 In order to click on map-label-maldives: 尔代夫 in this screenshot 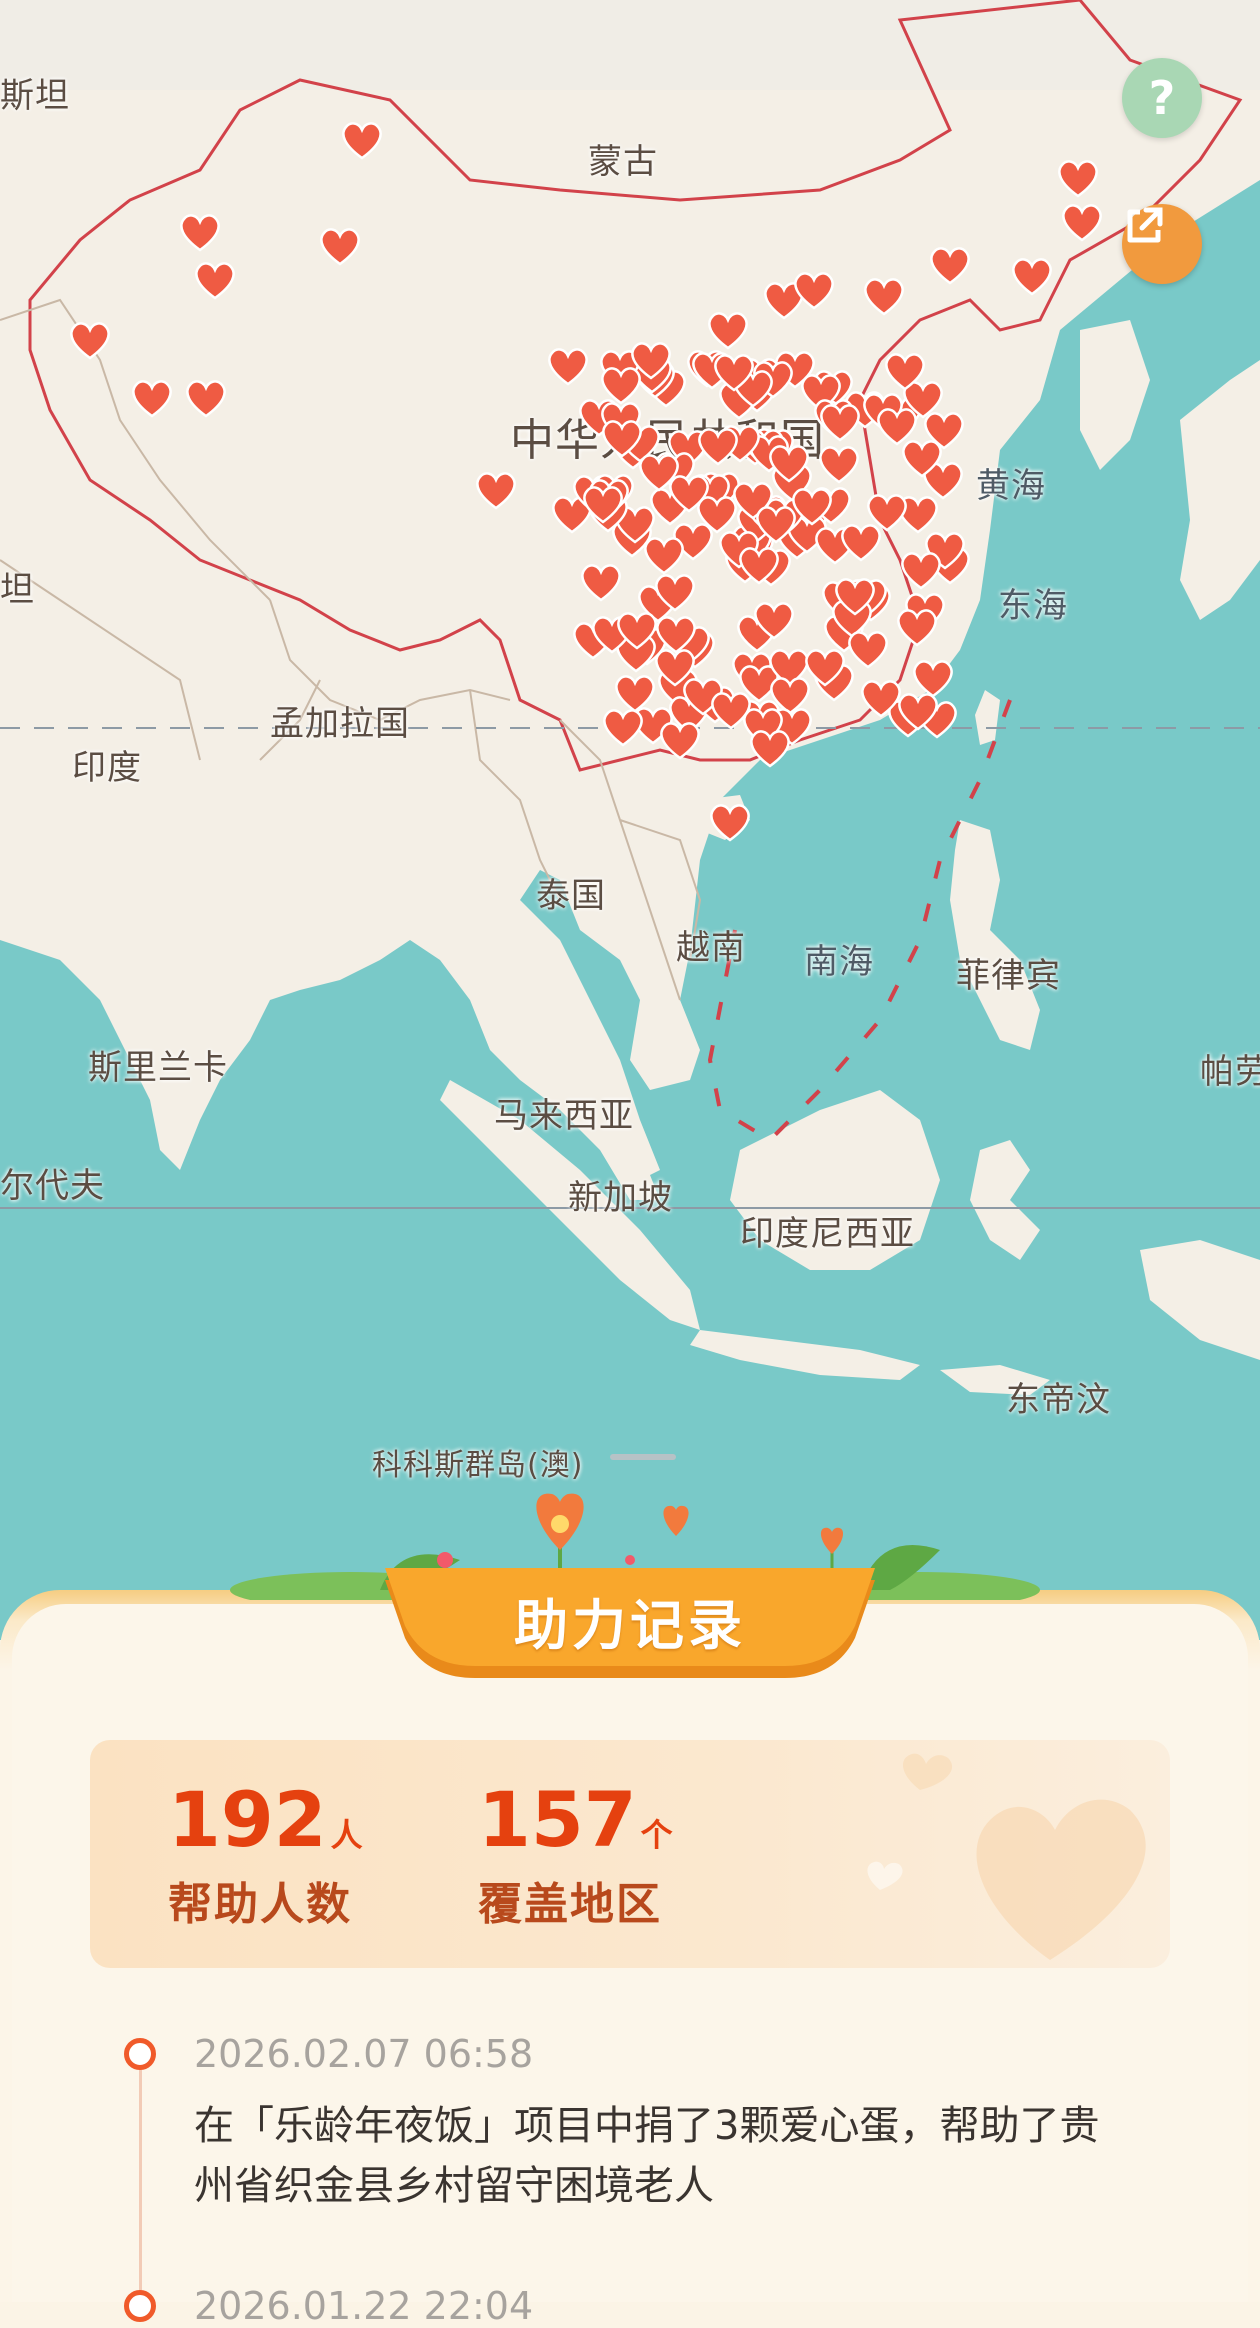, I will do `click(52, 1186)`.